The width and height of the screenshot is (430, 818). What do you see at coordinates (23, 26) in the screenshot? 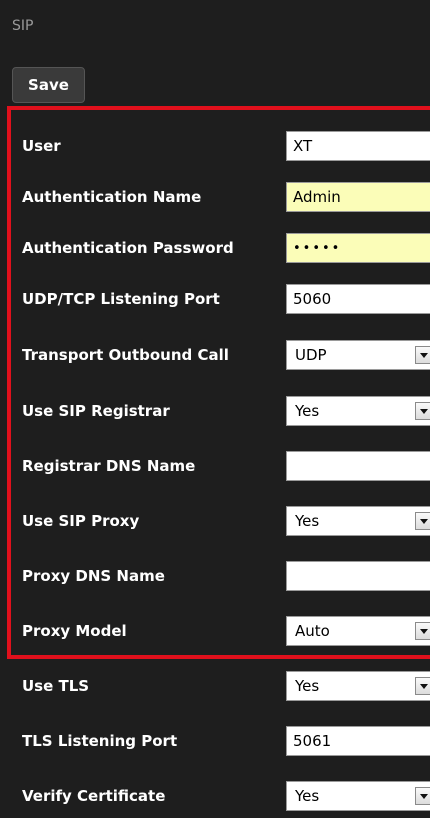
I see `section-title: SIP` at bounding box center [23, 26].